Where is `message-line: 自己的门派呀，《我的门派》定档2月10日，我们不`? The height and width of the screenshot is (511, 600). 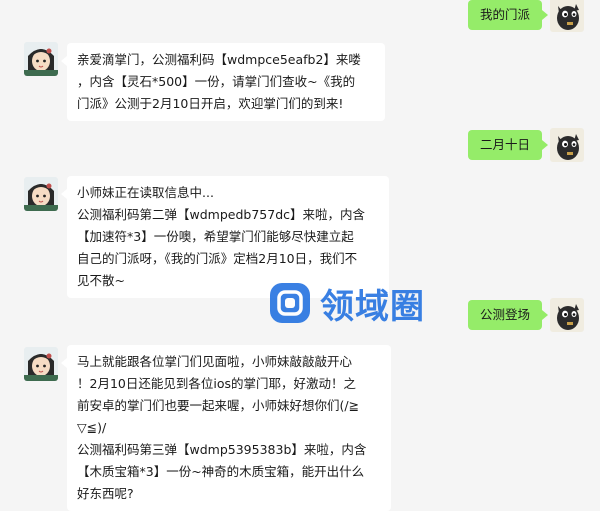
message-line: 自己的门派呀，《我的门派》定档2月10日，我们不 is located at coordinates (217, 258).